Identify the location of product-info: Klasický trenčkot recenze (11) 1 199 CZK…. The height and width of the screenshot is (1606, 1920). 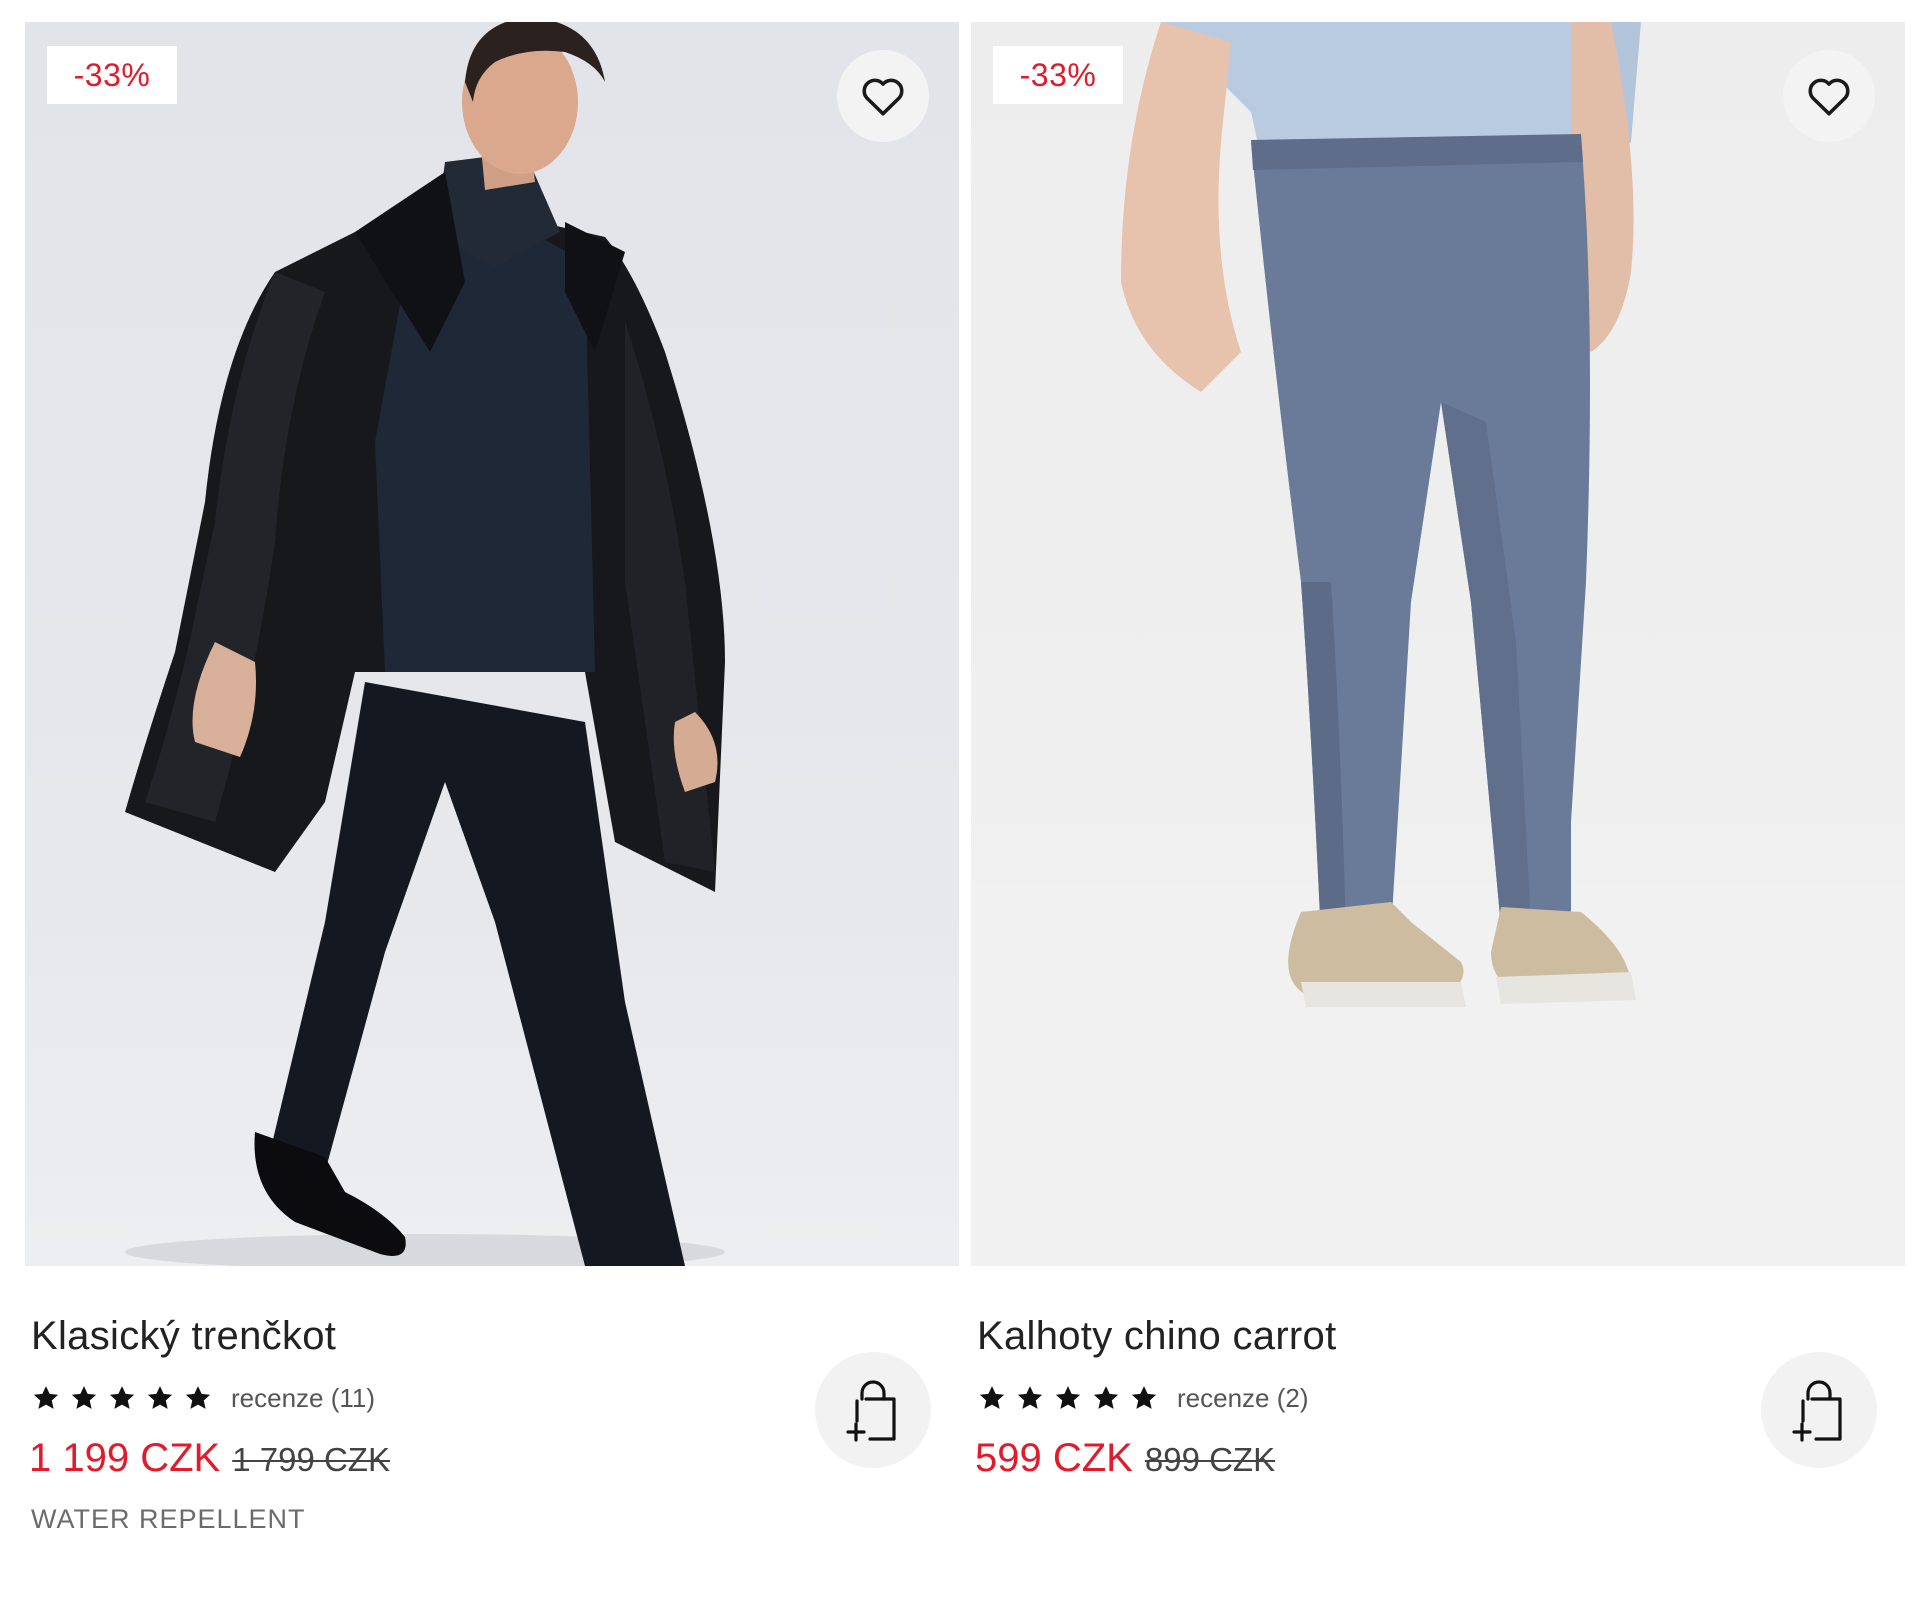
(492, 1416).